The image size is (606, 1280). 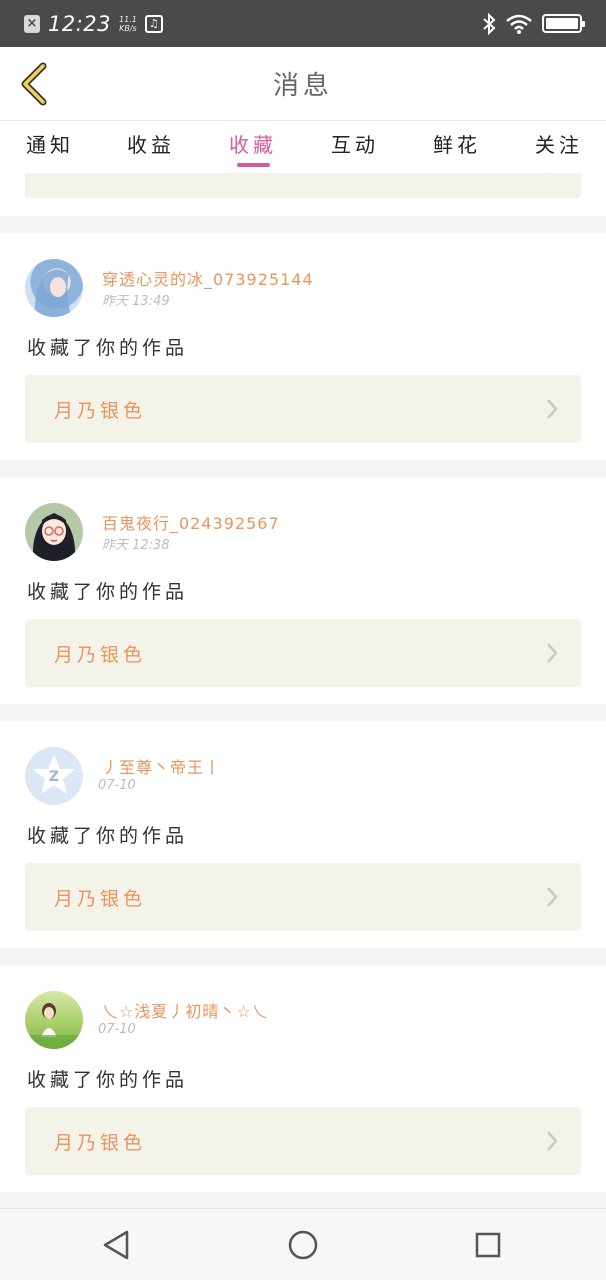 I want to click on page-title: 消息, so click(x=302, y=86).